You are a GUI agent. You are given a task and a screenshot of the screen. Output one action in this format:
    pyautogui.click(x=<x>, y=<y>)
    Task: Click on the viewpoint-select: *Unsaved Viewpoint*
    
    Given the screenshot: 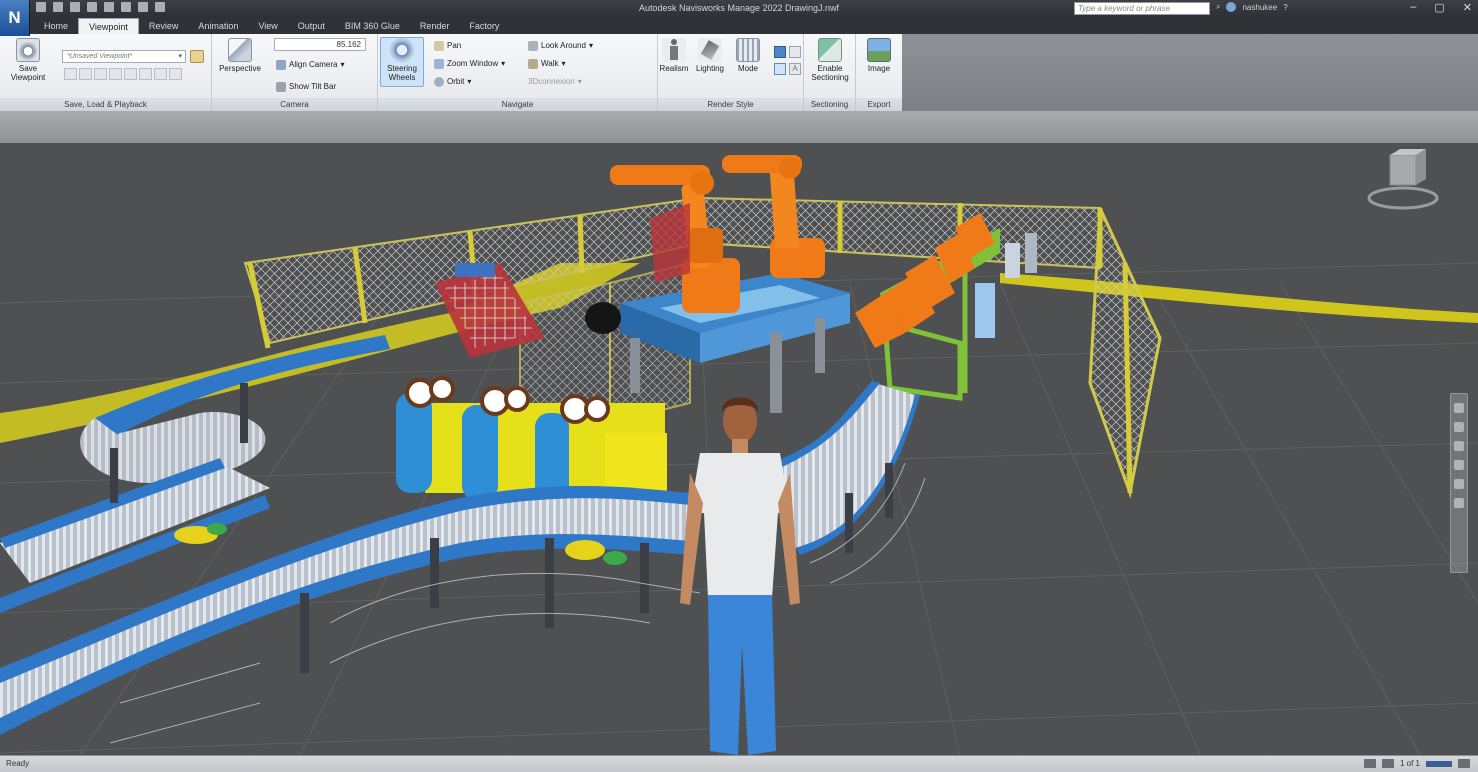 What is the action you would take?
    pyautogui.click(x=124, y=56)
    